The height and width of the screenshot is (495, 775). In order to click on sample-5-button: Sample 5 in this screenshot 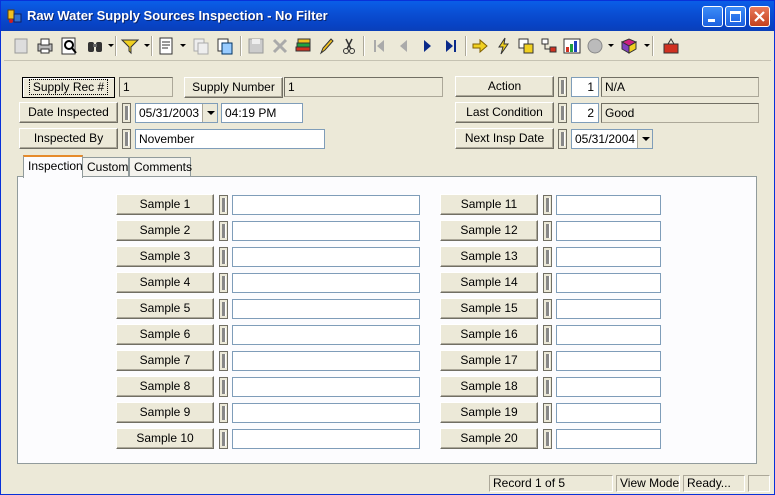, I will do `click(165, 308)`.